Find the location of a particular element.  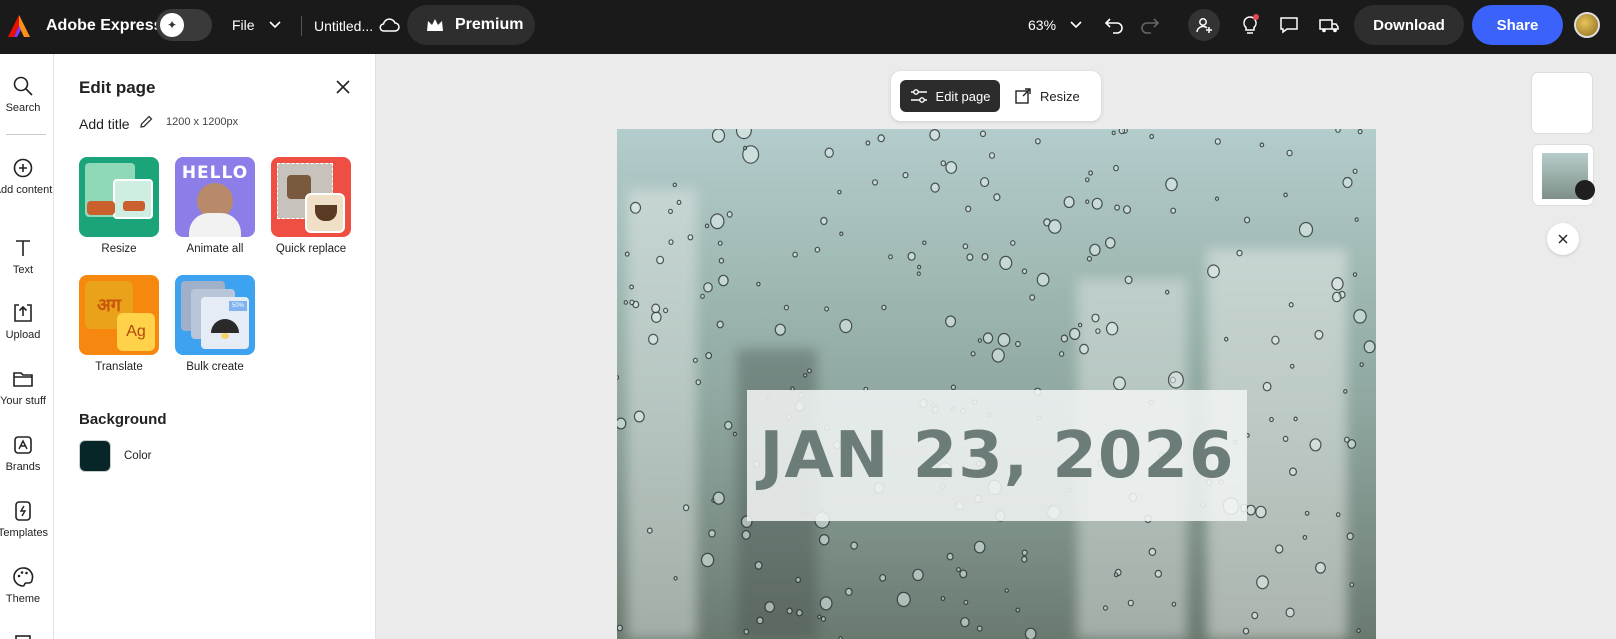

rail-item-search: Search is located at coordinates (26, 94).